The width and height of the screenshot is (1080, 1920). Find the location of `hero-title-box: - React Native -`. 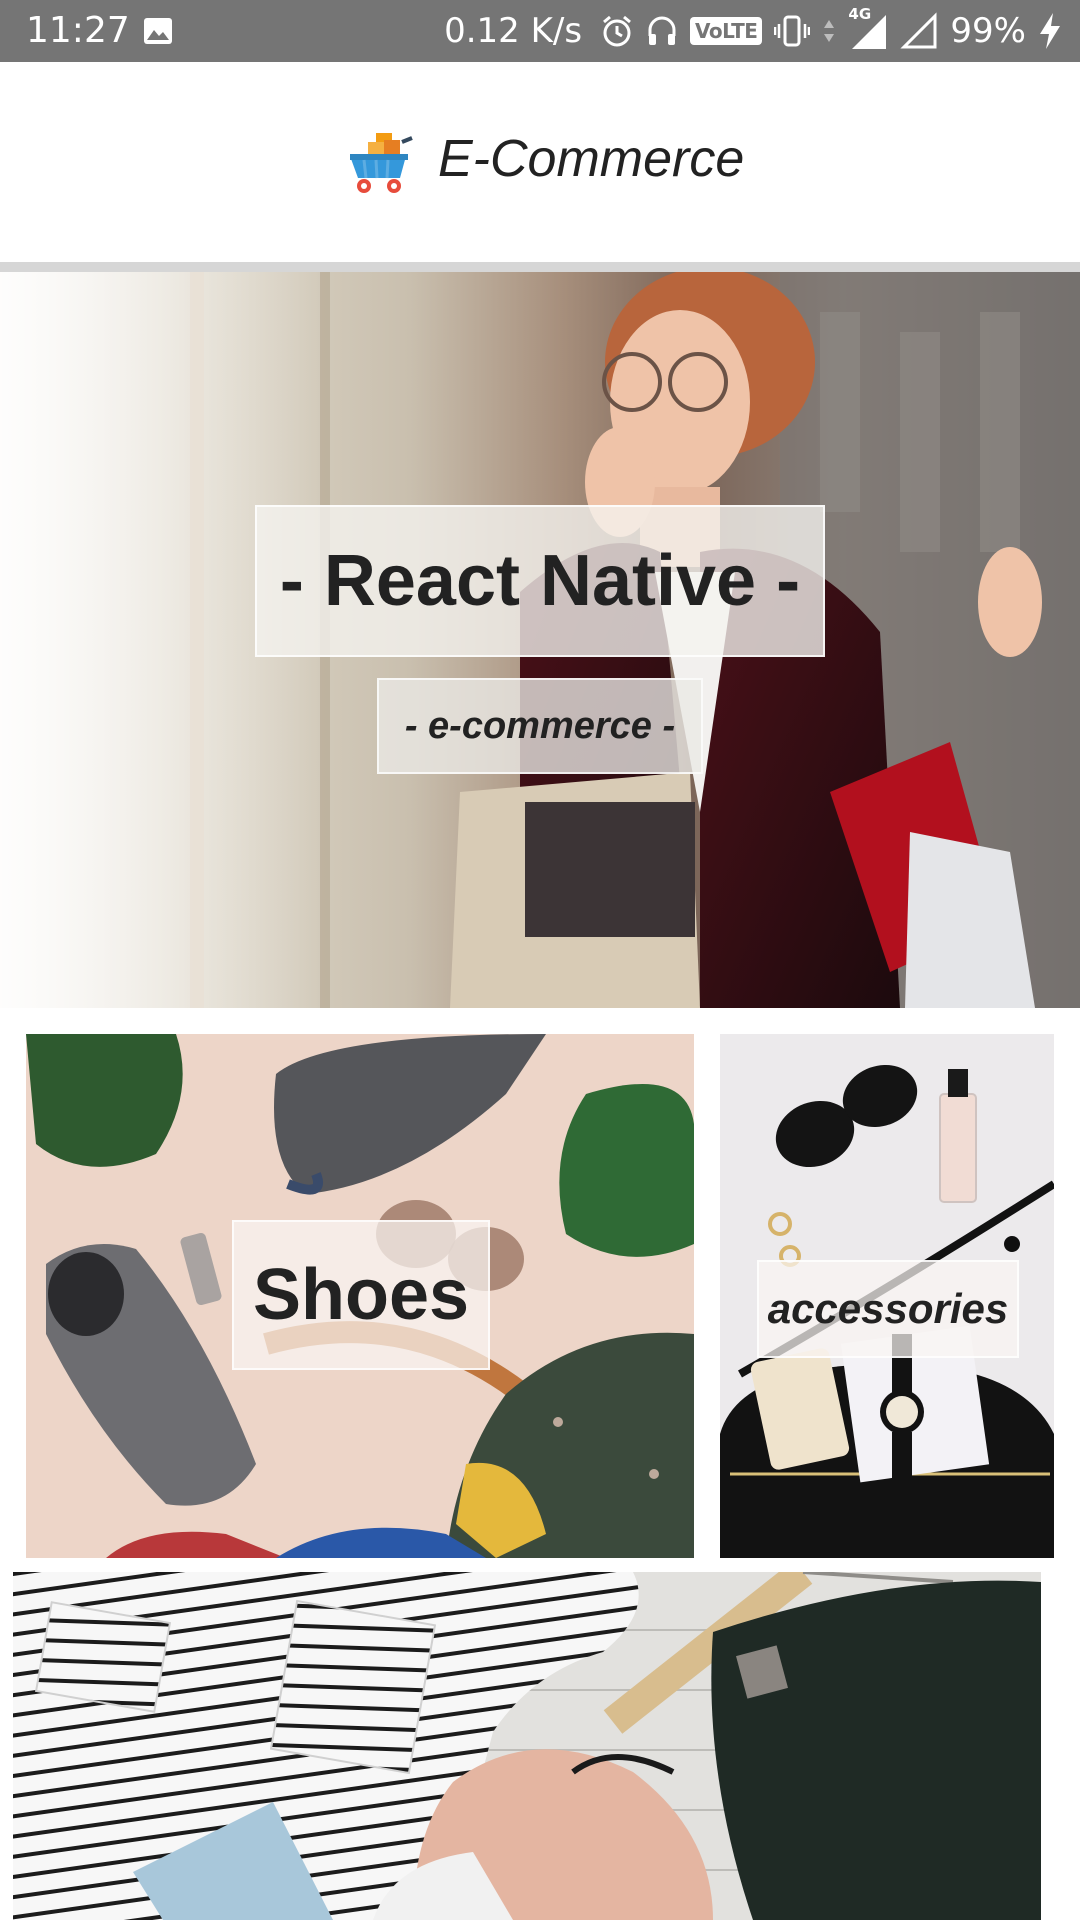

hero-title-box: - React Native - is located at coordinates (540, 581).